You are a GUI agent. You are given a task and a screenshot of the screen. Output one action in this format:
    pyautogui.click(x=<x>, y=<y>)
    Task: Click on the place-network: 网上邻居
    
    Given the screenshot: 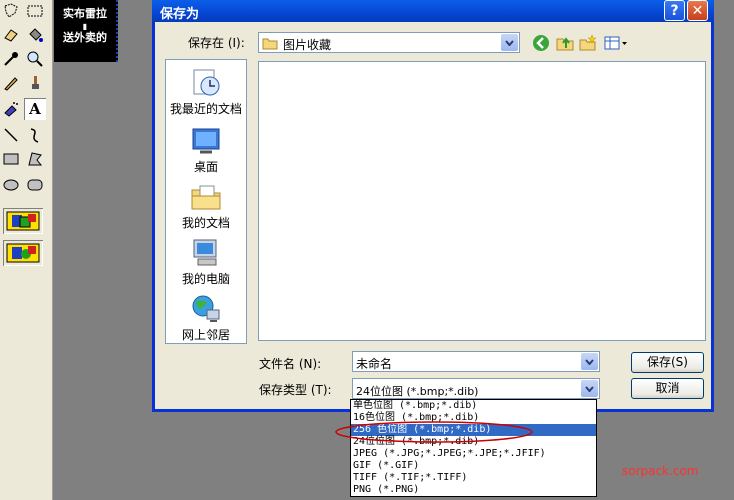 What is the action you would take?
    pyautogui.click(x=206, y=318)
    